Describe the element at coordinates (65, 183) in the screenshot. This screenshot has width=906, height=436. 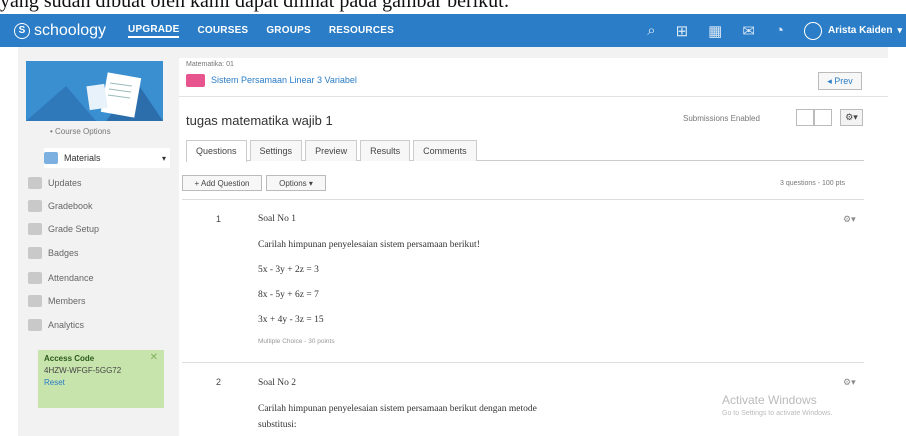
I see `sidebar-item-label: Updates` at that location.